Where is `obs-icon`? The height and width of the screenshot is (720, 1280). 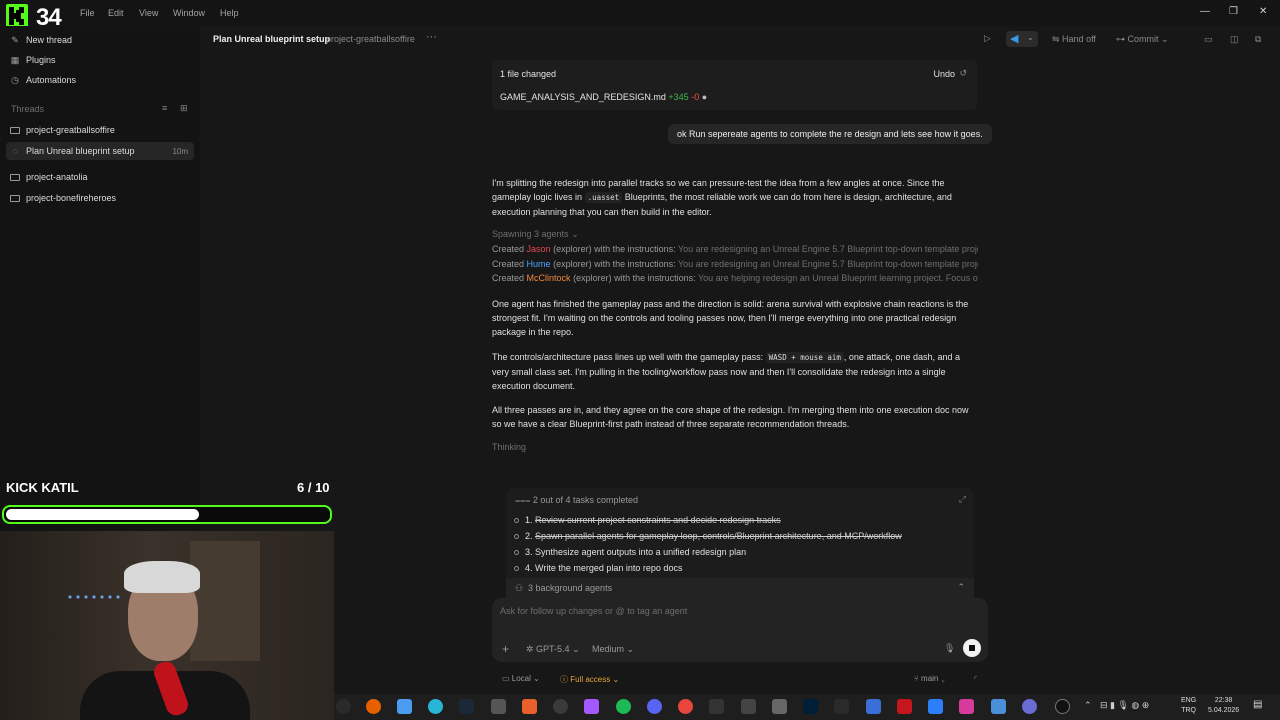
obs-icon is located at coordinates (560, 706).